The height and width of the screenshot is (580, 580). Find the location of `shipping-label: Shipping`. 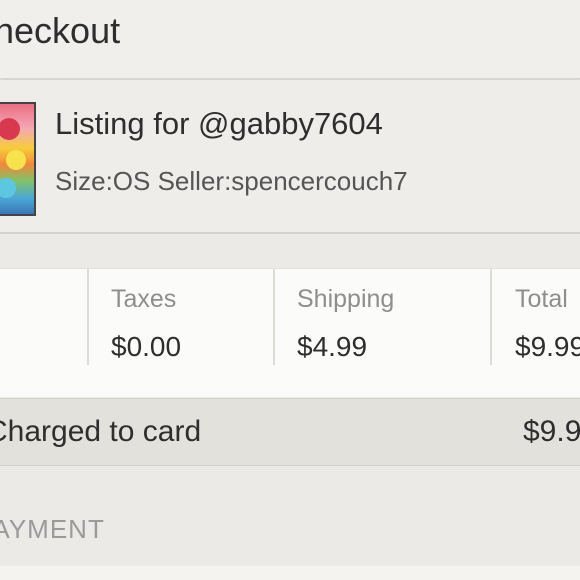

shipping-label: Shipping is located at coordinates (346, 299).